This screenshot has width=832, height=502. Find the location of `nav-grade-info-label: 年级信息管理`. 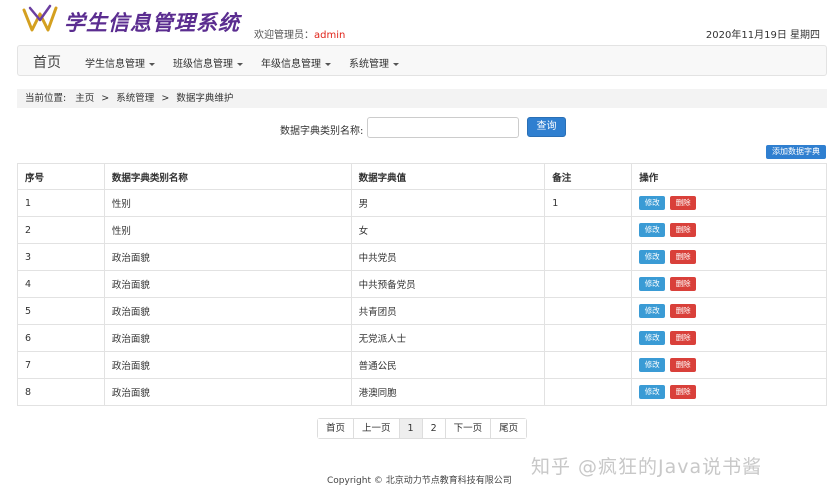

nav-grade-info-label: 年级信息管理 is located at coordinates (291, 64).